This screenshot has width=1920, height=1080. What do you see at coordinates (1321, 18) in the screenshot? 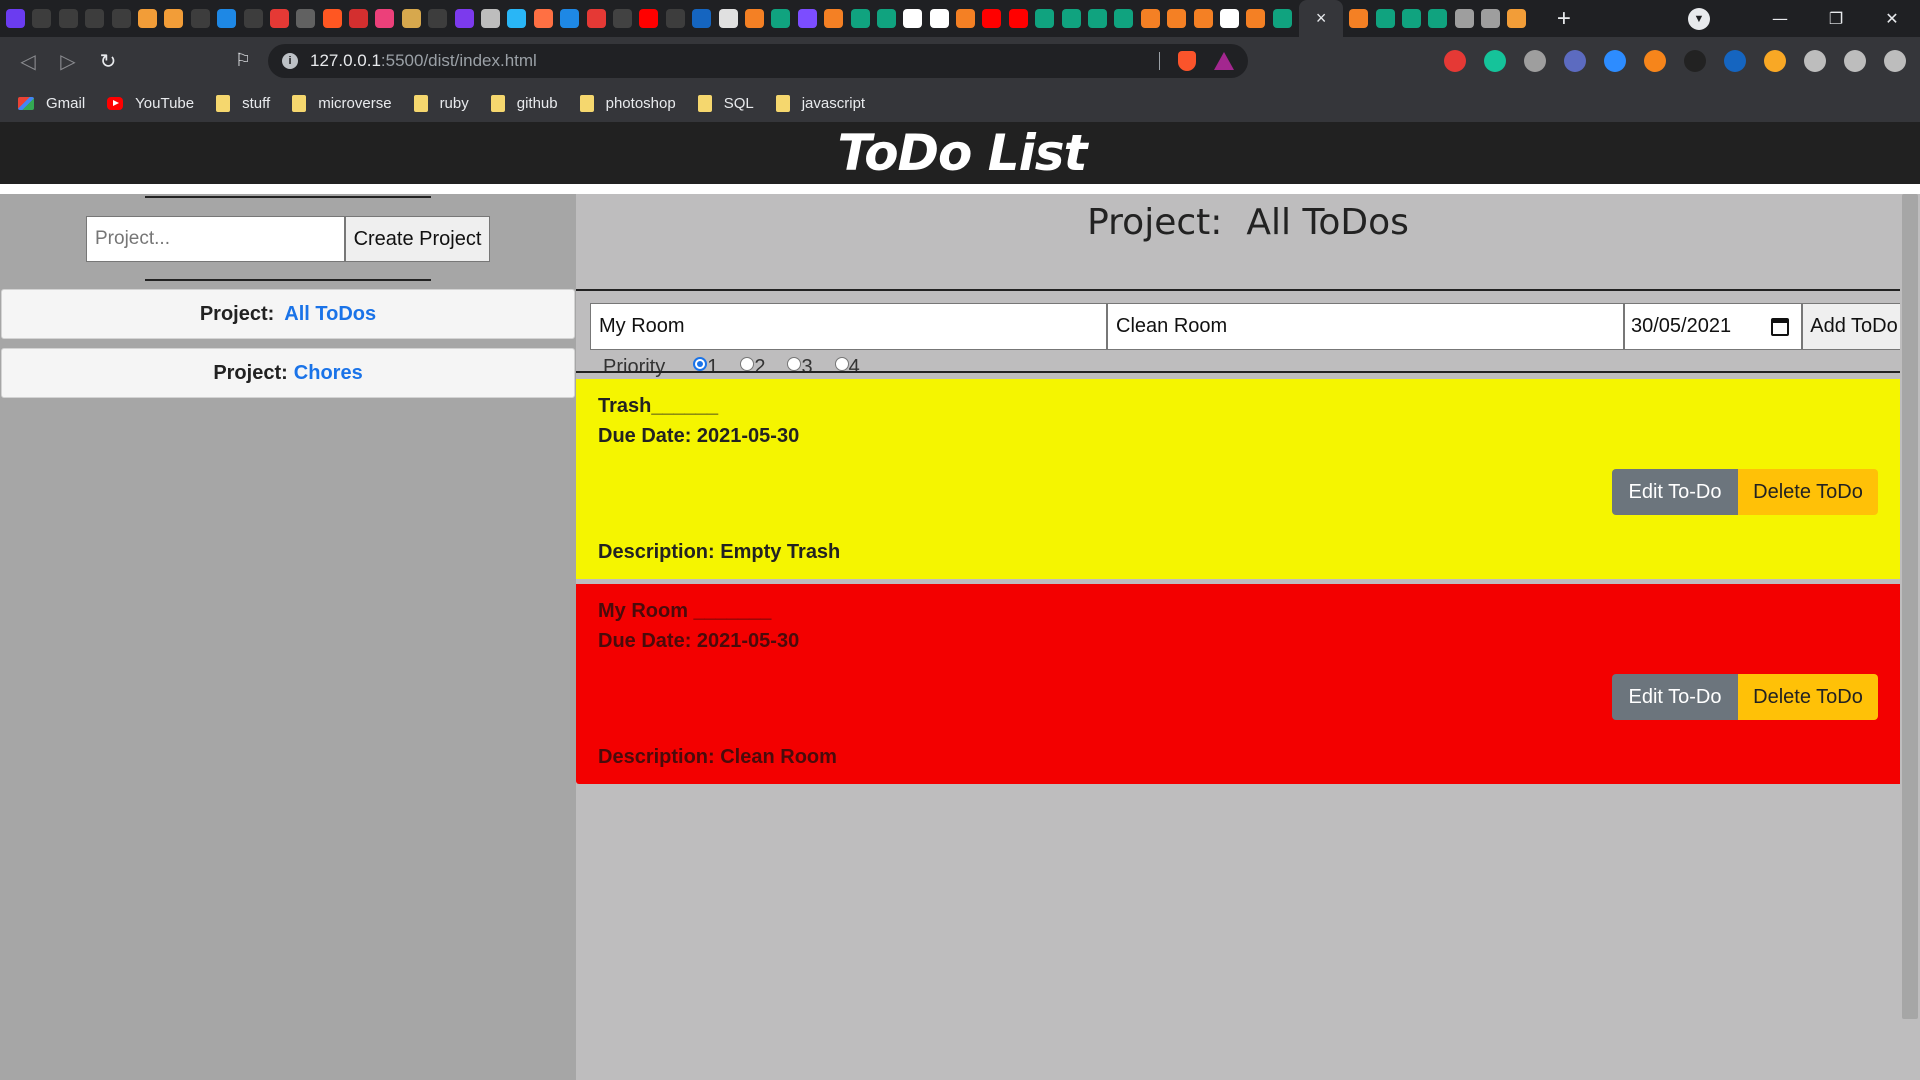
I see `active-tab-close-icon: ×` at bounding box center [1321, 18].